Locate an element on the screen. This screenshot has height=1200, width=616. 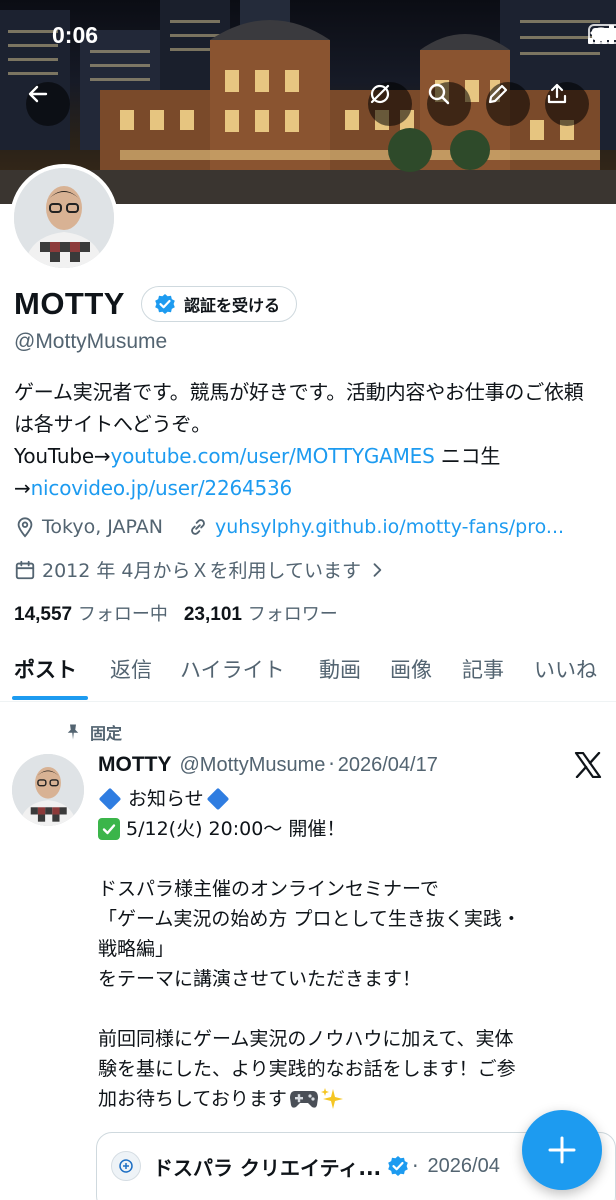
pinned-label: 固定 is located at coordinates (106, 733).